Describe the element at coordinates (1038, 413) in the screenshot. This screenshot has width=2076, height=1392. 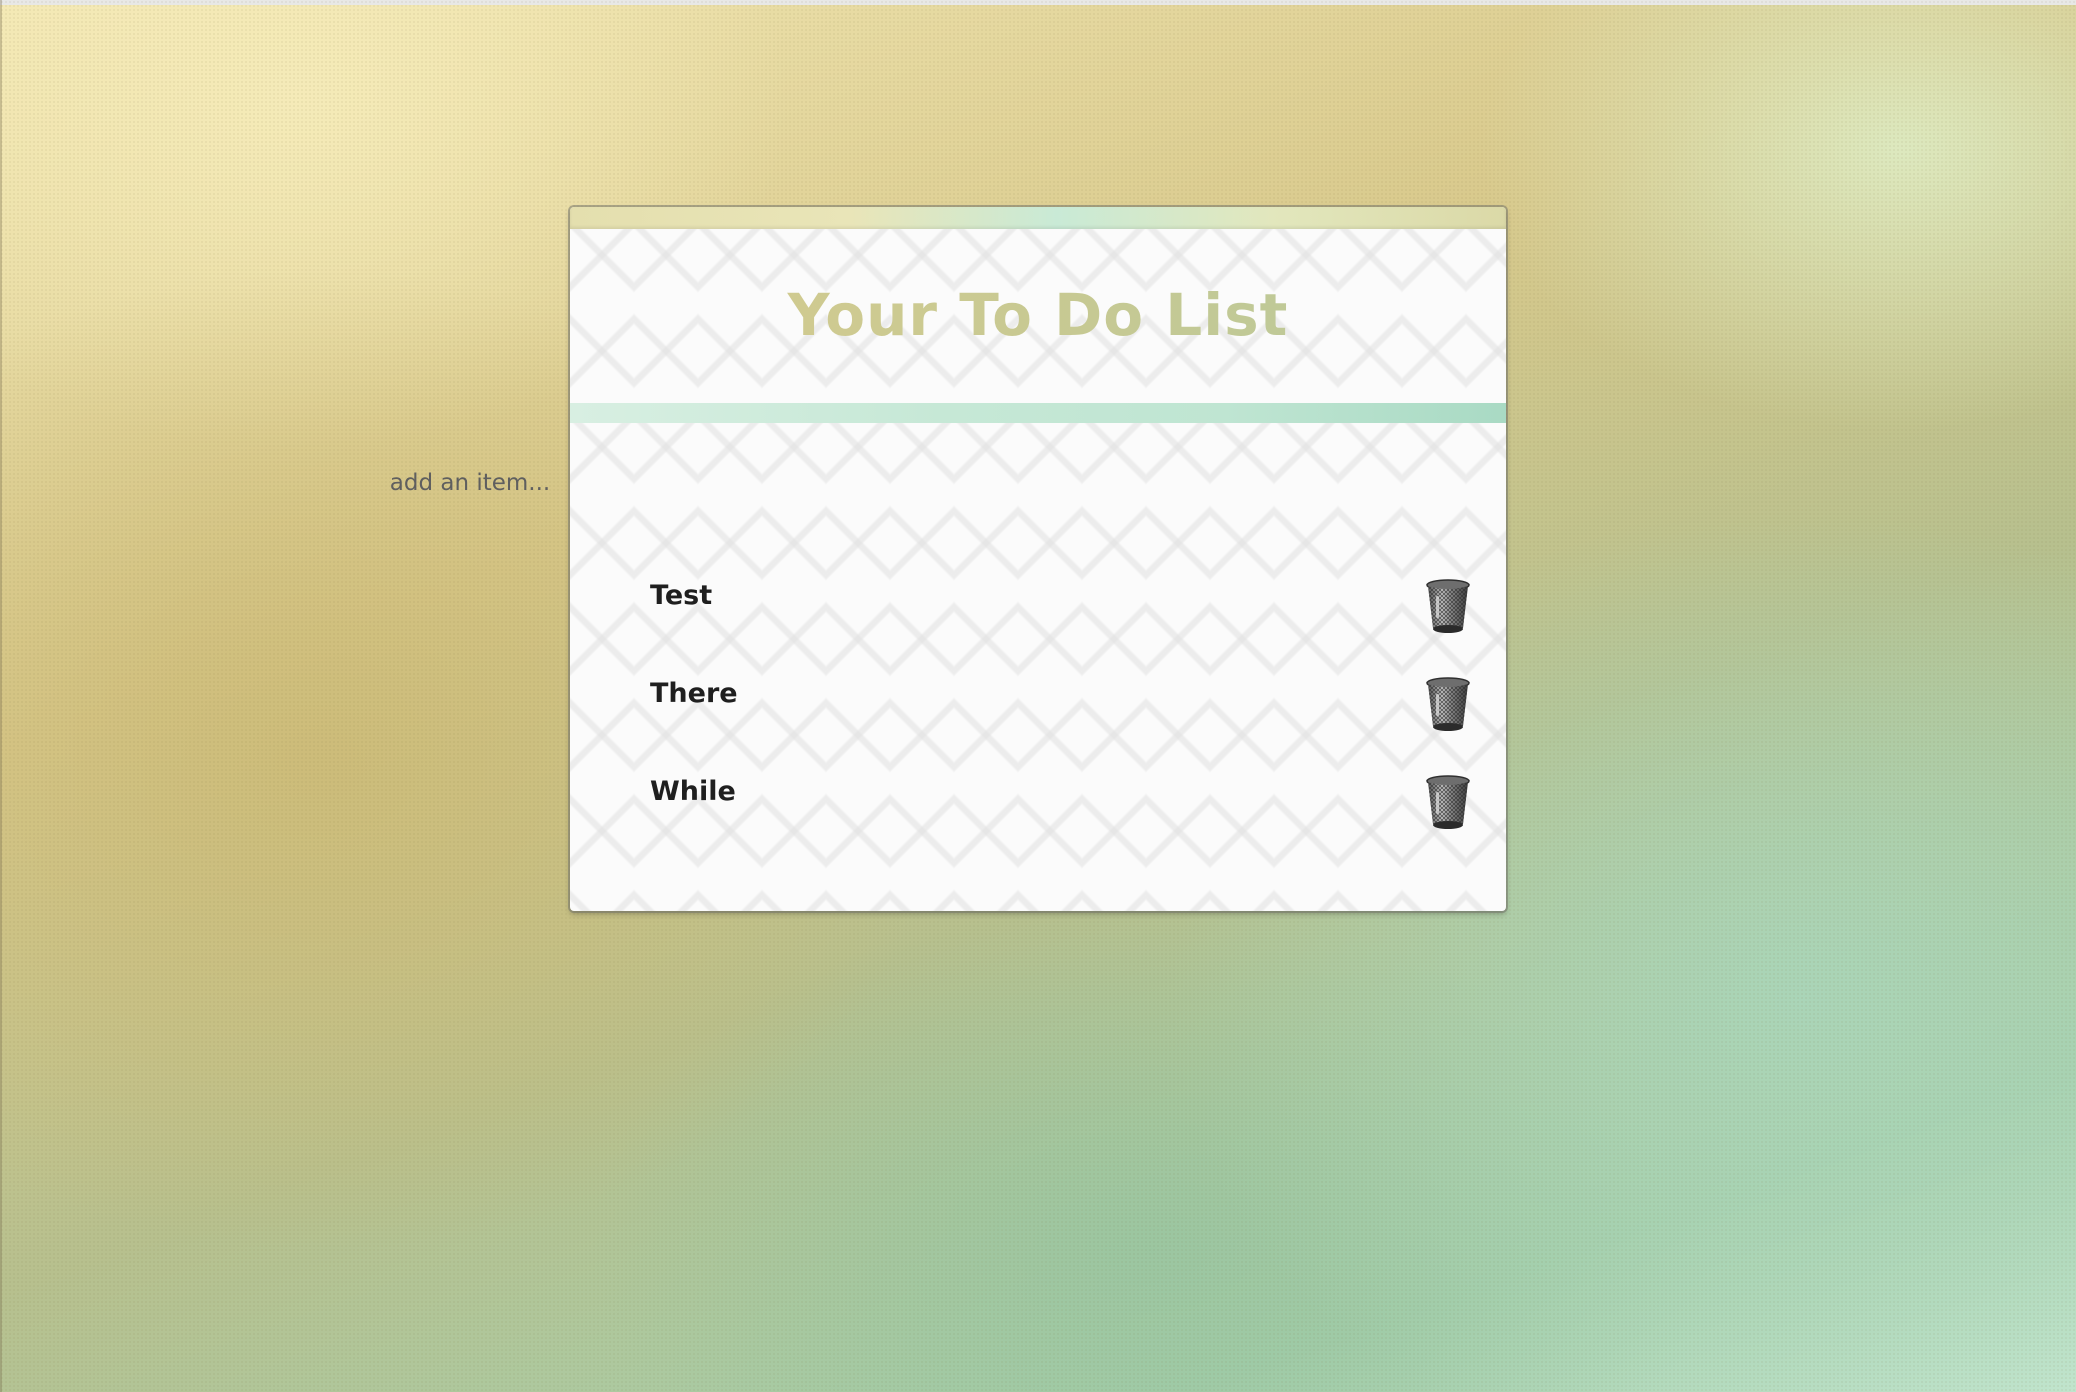
I see `card-divider-bar` at that location.